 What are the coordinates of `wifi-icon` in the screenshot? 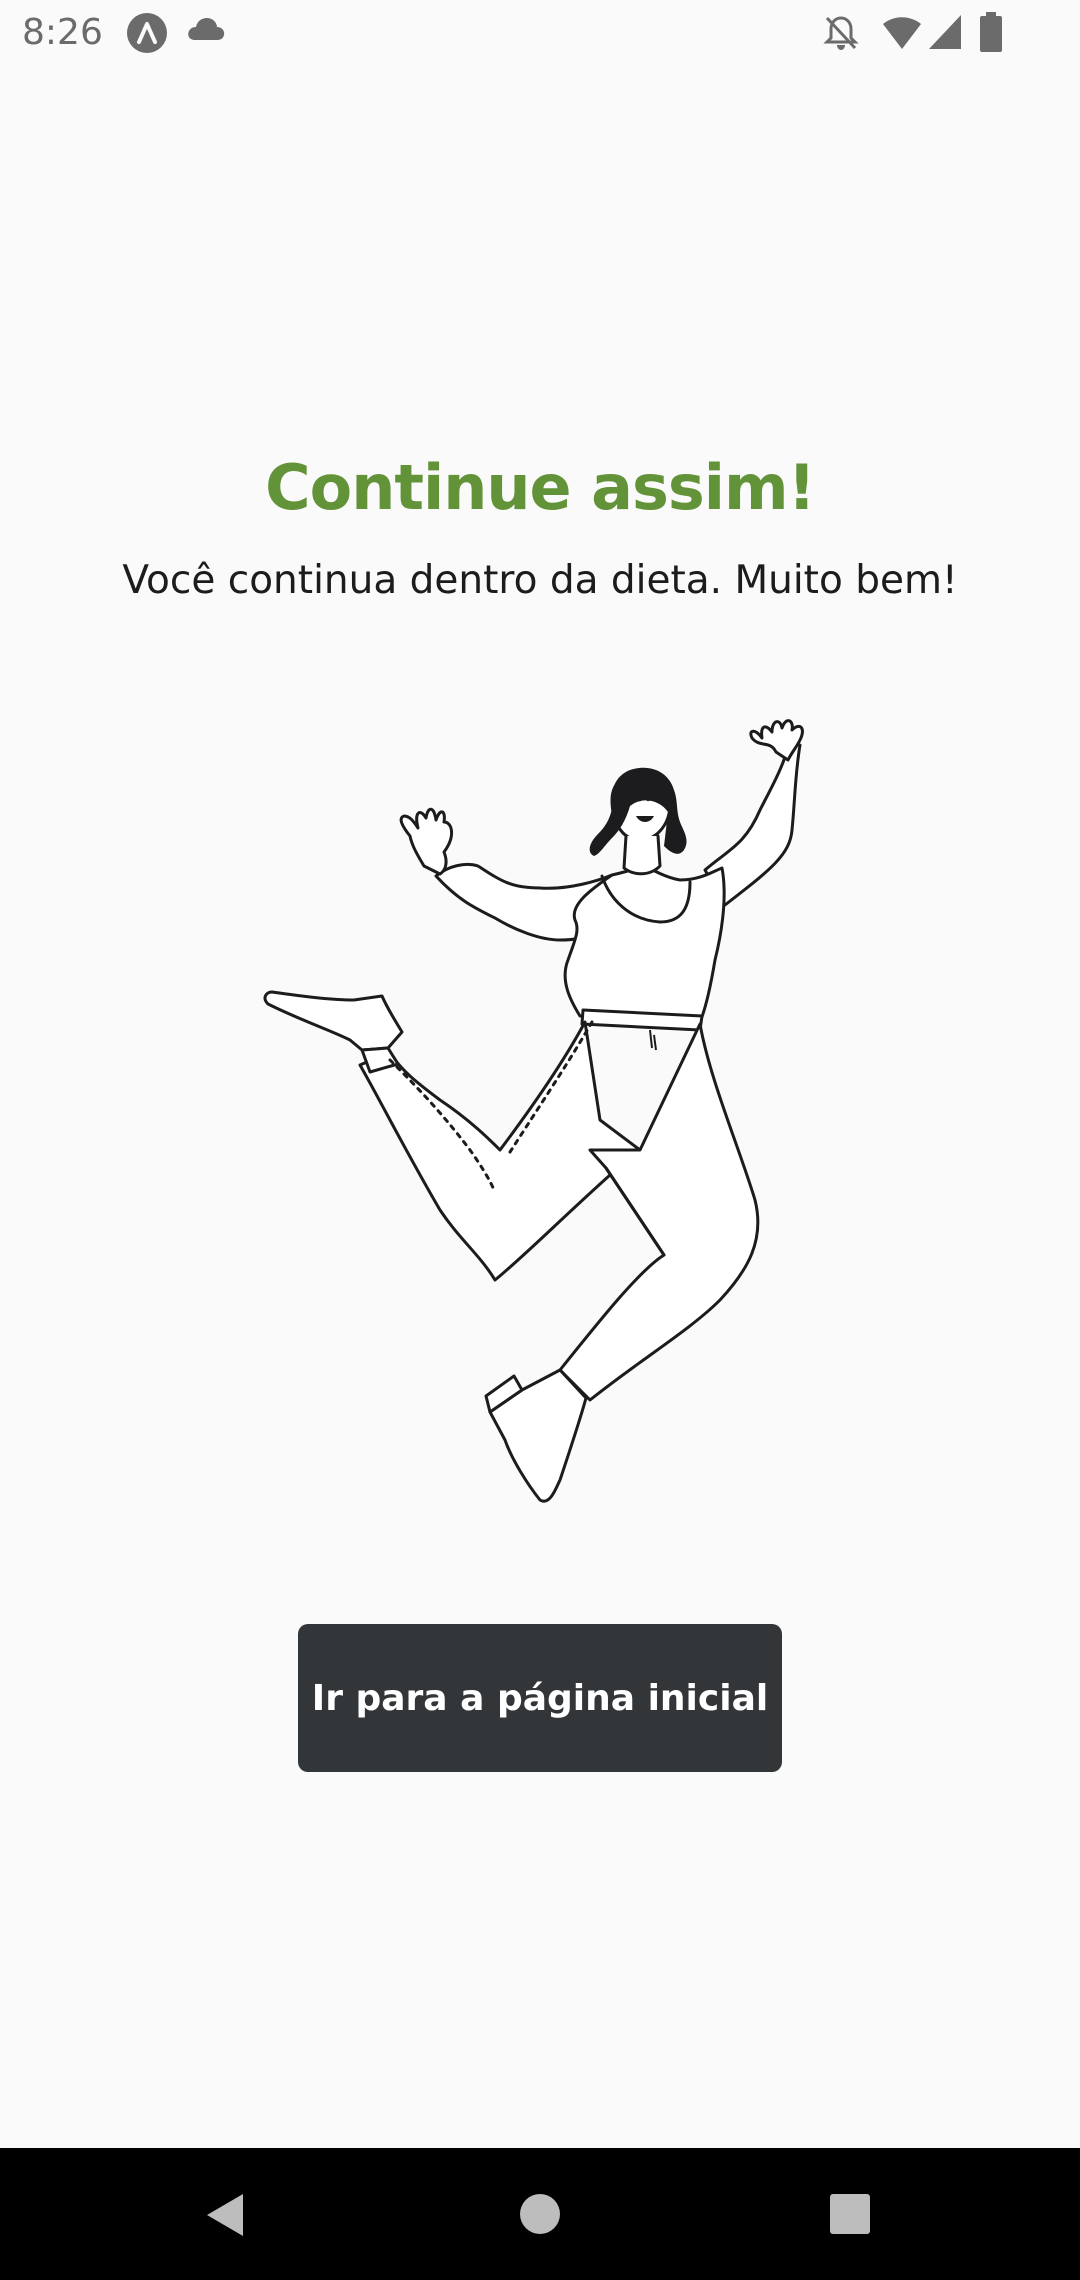 It's located at (902, 33).